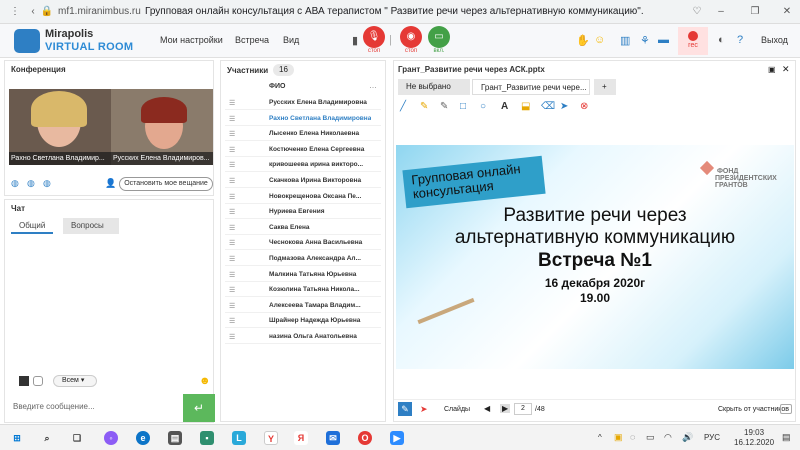 This screenshot has height=450, width=800. What do you see at coordinates (523, 409) in the screenshot?
I see `page-number-input: 2` at bounding box center [523, 409].